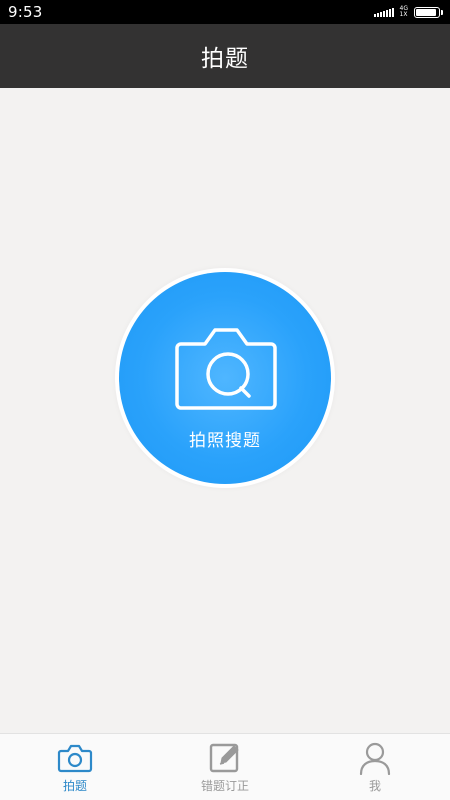 This screenshot has width=450, height=800. What do you see at coordinates (374, 786) in the screenshot?
I see `tab-me-label: 我` at bounding box center [374, 786].